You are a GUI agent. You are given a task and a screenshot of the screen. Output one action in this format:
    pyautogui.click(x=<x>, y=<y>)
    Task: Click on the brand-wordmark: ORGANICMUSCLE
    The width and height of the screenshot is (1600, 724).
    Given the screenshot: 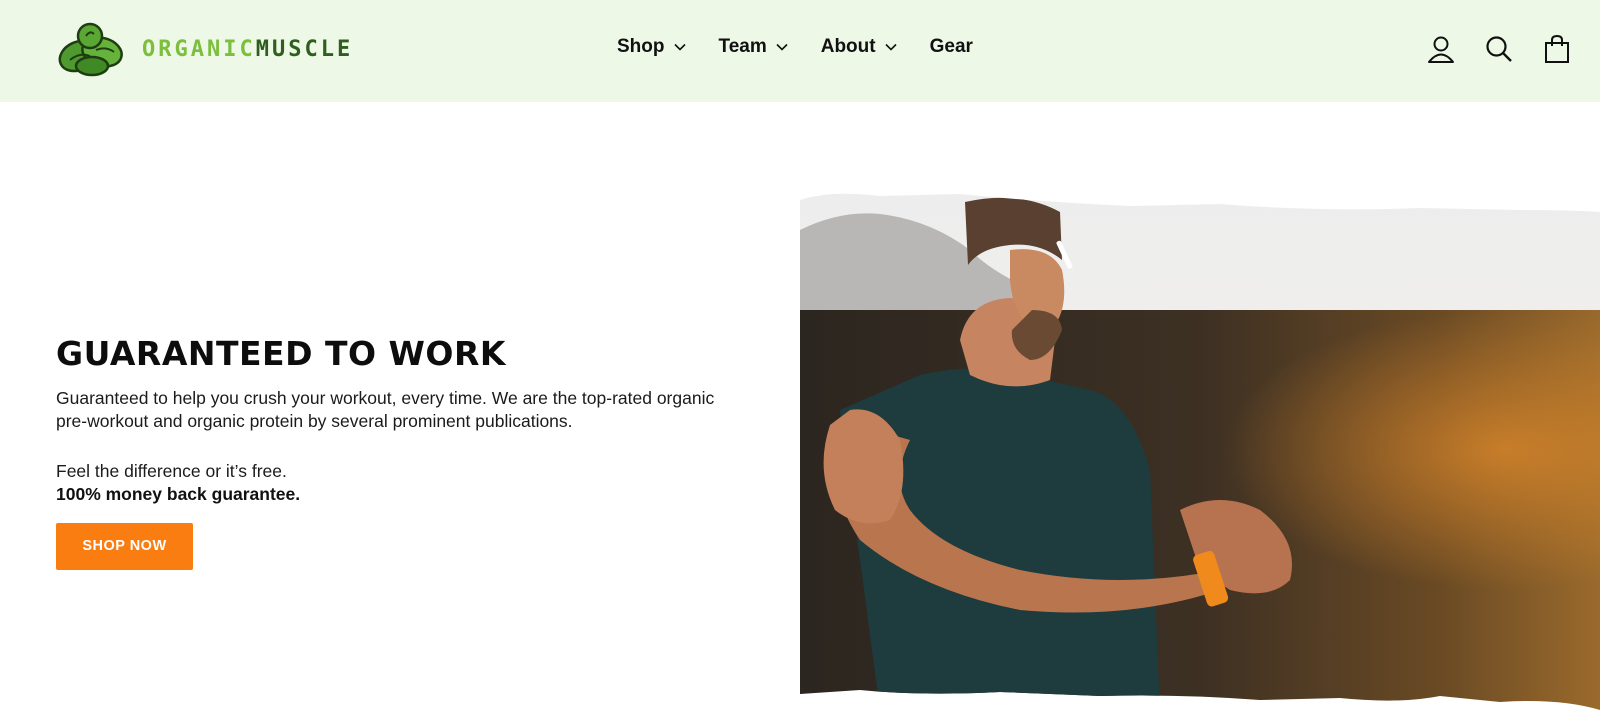 What is the action you would take?
    pyautogui.click(x=247, y=49)
    